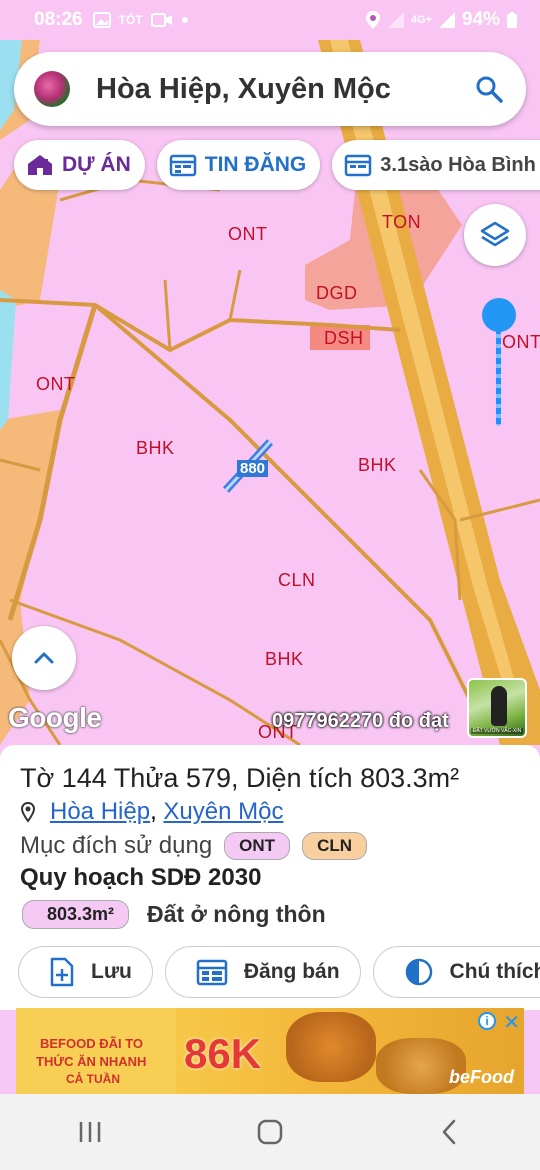  Describe the element at coordinates (481, 1077) in the screenshot. I see `ad-brand: beFood` at that location.